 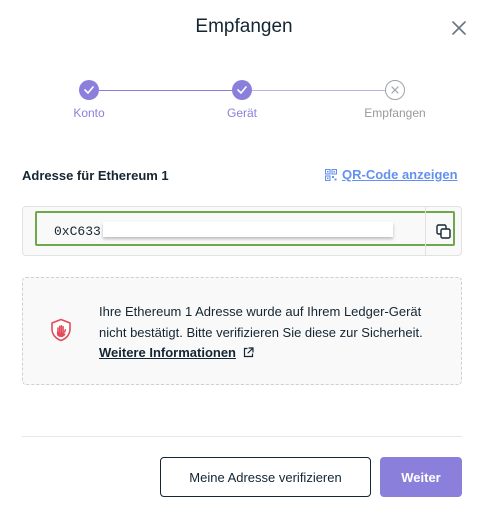 I want to click on copy-address-button, so click(x=443, y=231).